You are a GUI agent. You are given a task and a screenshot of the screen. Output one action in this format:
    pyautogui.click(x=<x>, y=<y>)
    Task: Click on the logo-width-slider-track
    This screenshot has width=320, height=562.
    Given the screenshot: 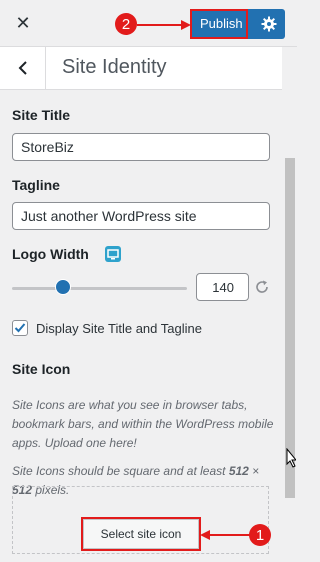 What is the action you would take?
    pyautogui.click(x=99, y=288)
    